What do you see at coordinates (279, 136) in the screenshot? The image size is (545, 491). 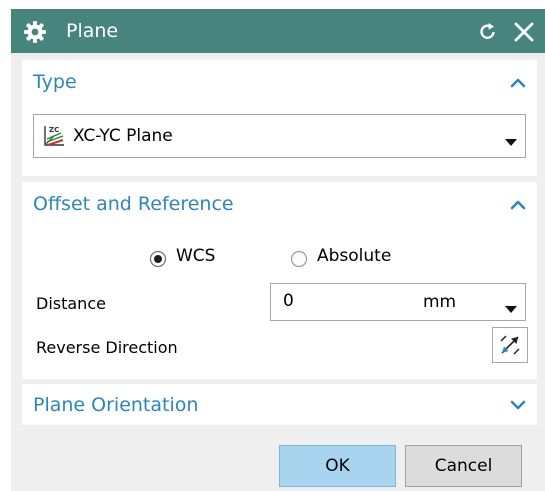 I see `type-dropdown: ZC XC-YC Plane` at bounding box center [279, 136].